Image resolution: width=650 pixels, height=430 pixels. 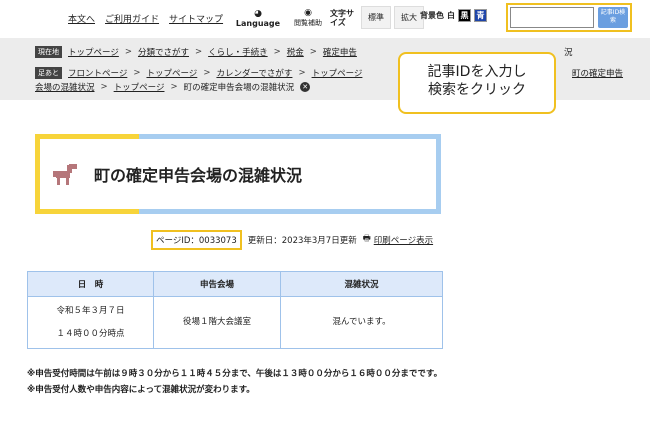 What do you see at coordinates (305, 87) in the screenshot?
I see `close-icon: ✕` at bounding box center [305, 87].